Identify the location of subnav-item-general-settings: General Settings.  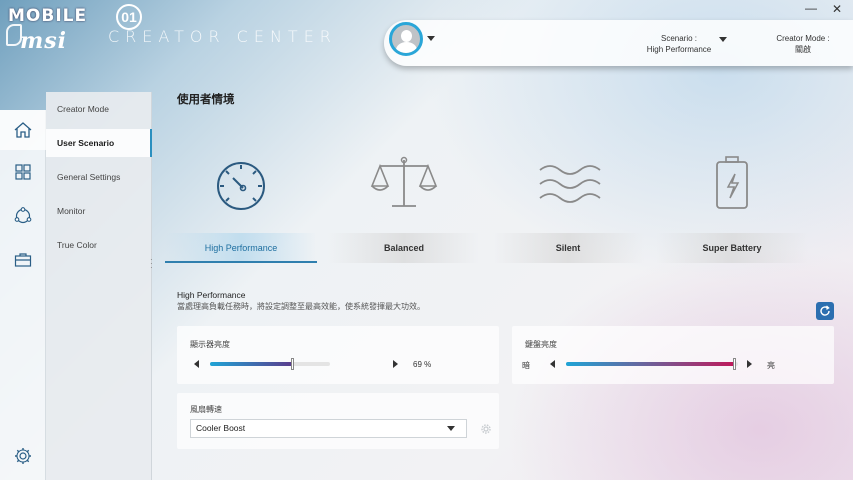
(99, 177).